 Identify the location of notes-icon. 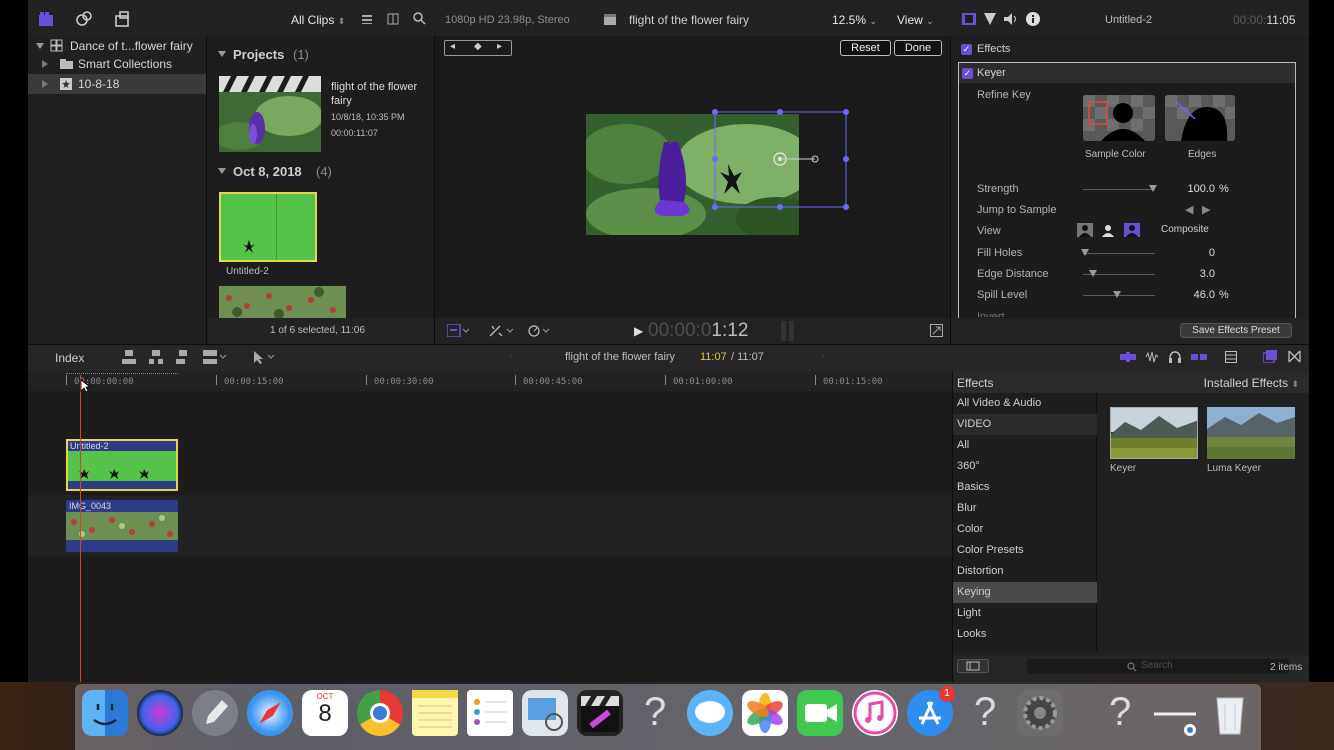
(435, 713).